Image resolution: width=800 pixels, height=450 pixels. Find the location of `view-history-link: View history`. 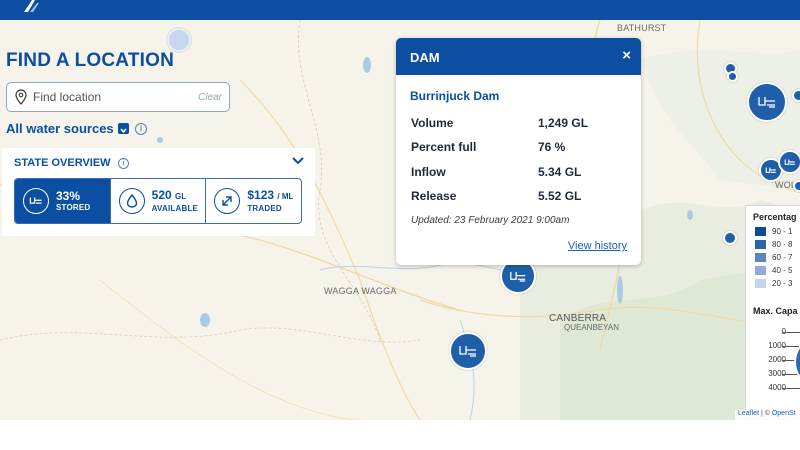

view-history-link: View history is located at coordinates (597, 246).